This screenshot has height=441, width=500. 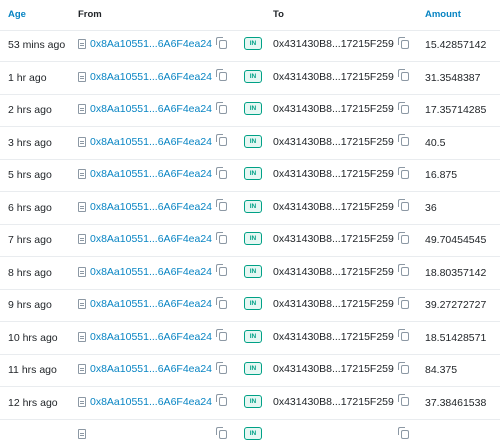 I want to click on age-cell: 53 mins ago, so click(x=37, y=45).